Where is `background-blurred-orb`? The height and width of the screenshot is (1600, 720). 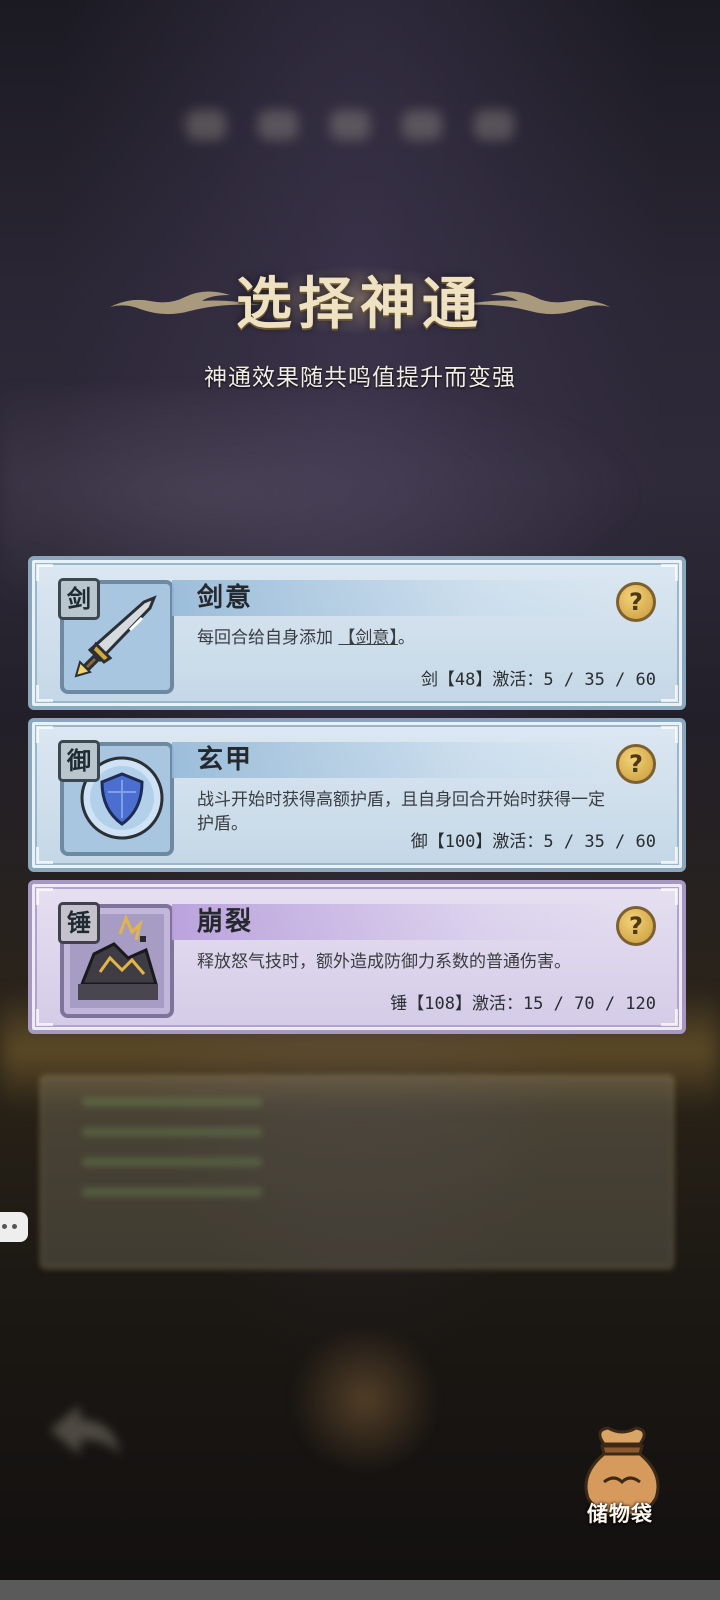
background-blurred-orb is located at coordinates (365, 1400).